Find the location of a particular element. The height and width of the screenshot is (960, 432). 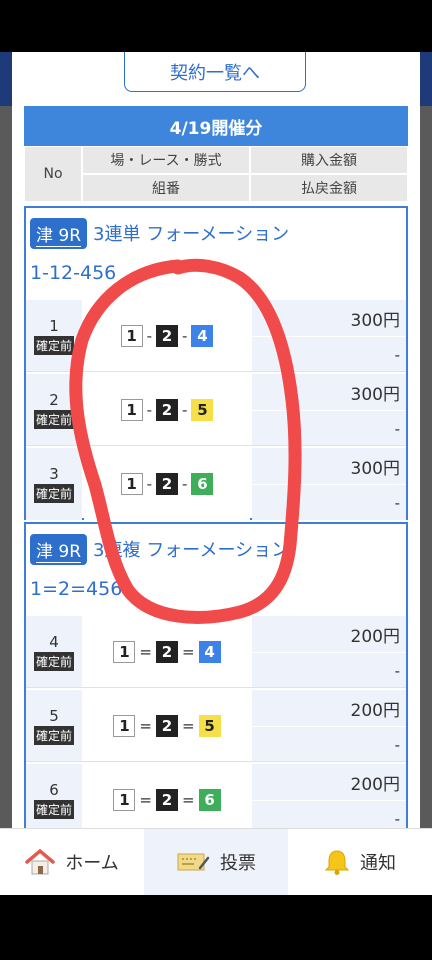

row-number: 4 is located at coordinates (54, 642).